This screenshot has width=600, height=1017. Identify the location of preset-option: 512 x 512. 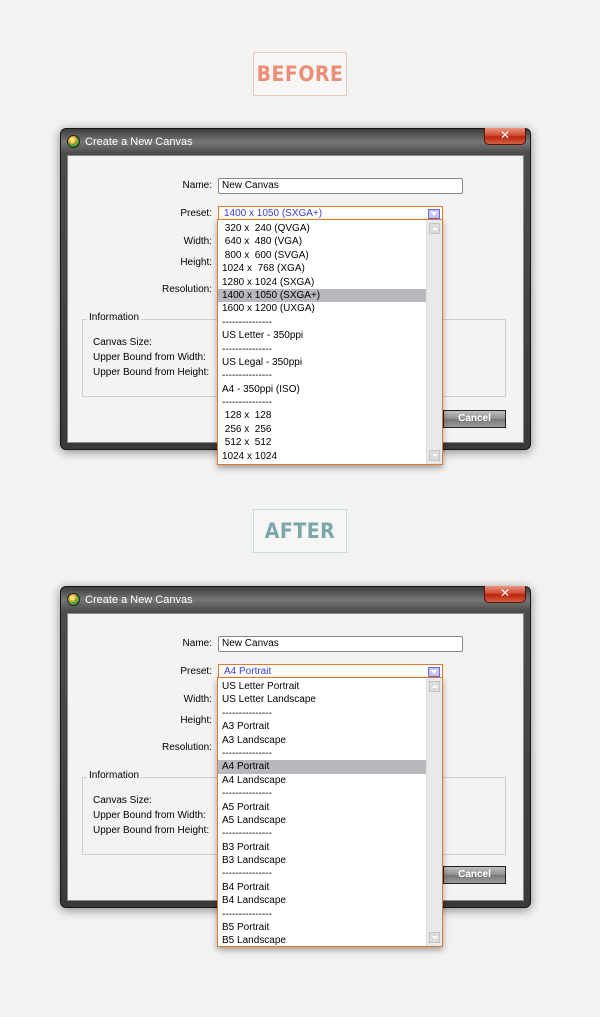
(322, 442).